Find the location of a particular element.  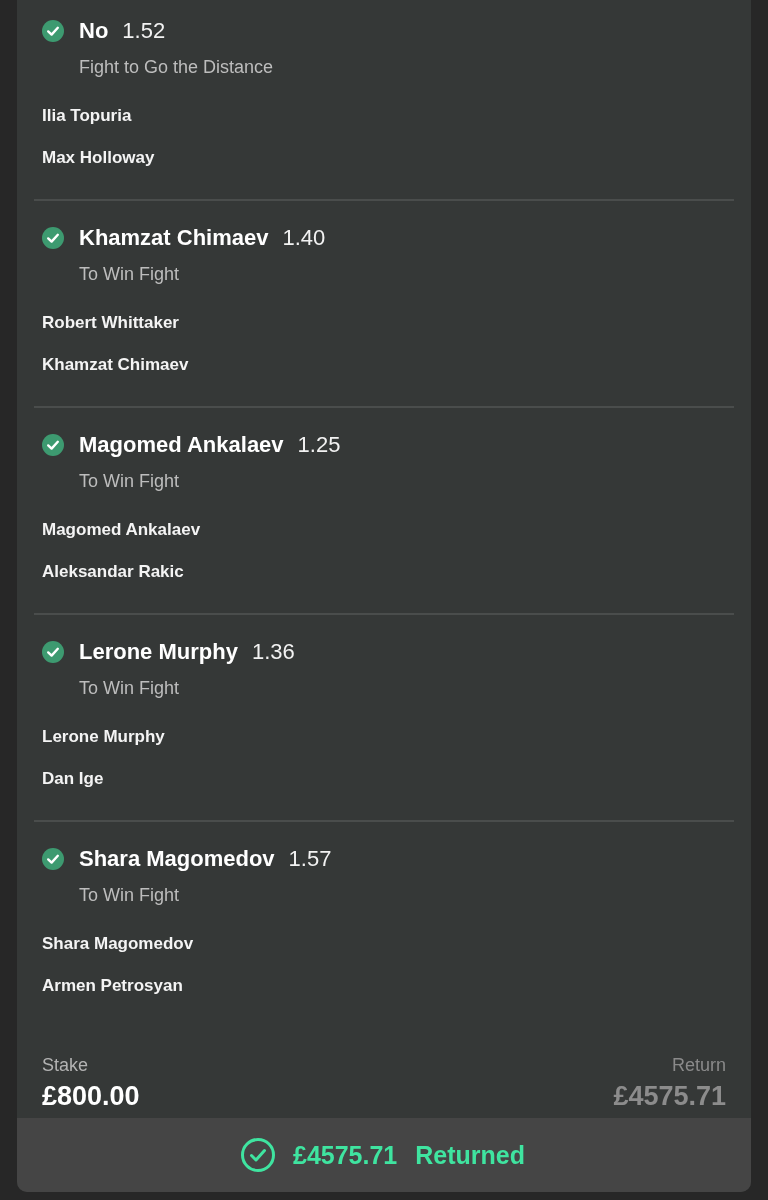

participant-name: Aleksandar Rakic is located at coordinates (113, 572).